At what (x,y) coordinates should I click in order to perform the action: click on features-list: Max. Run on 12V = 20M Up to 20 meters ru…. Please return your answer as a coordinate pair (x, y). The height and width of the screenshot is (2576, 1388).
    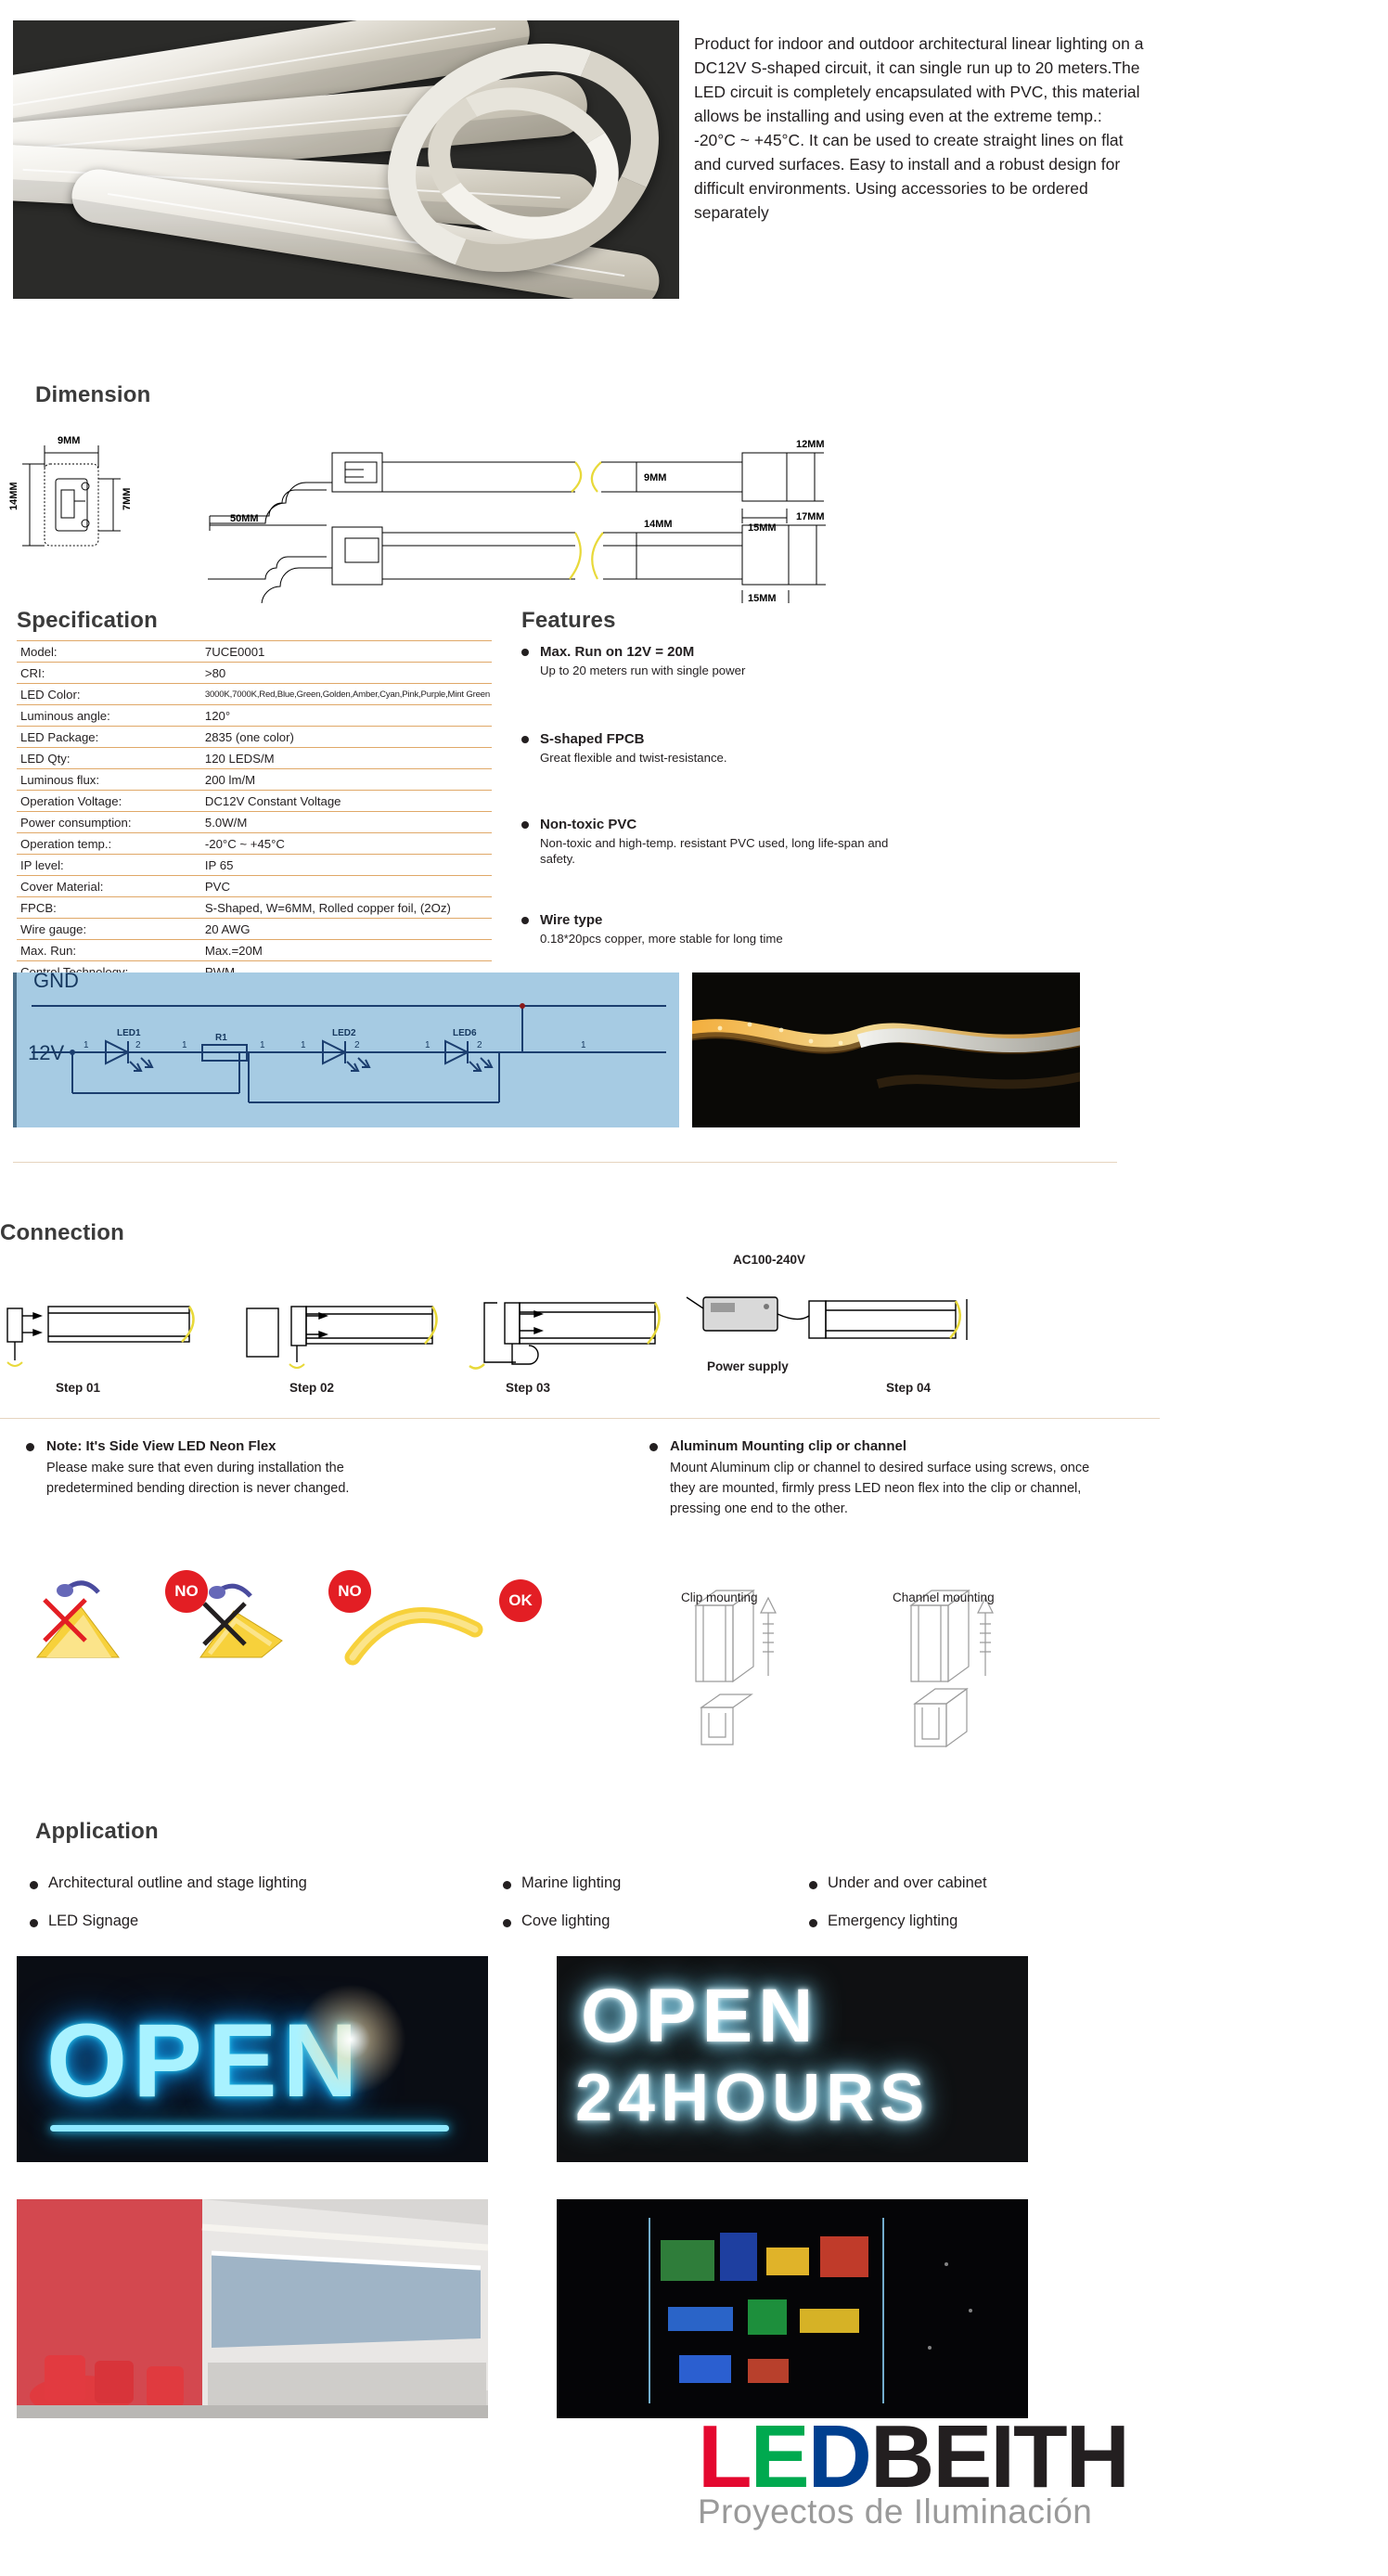
    Looking at the image, I should click on (721, 807).